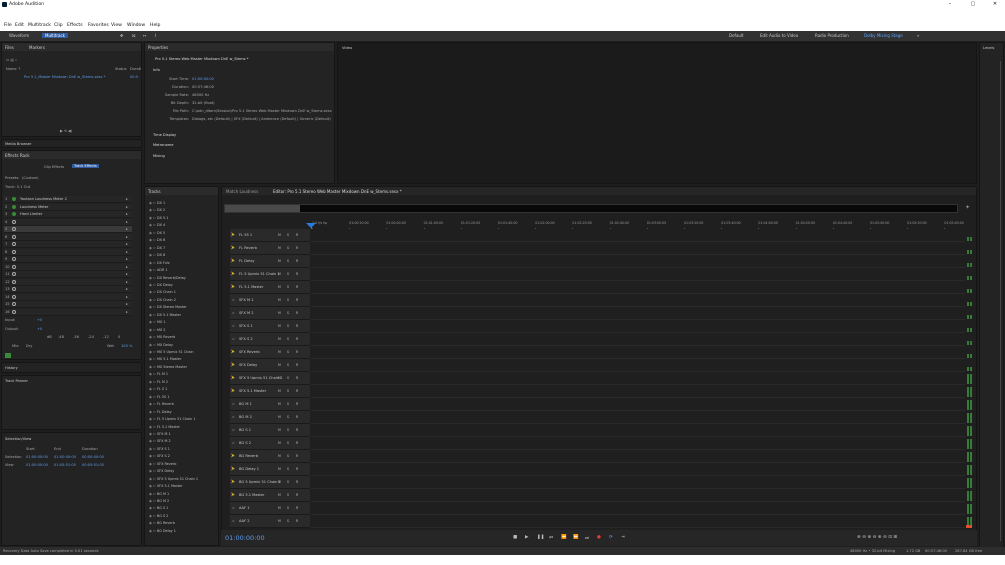  Describe the element at coordinates (245, 538) in the screenshot. I see `current-timecode: 01:00:00:00` at that location.